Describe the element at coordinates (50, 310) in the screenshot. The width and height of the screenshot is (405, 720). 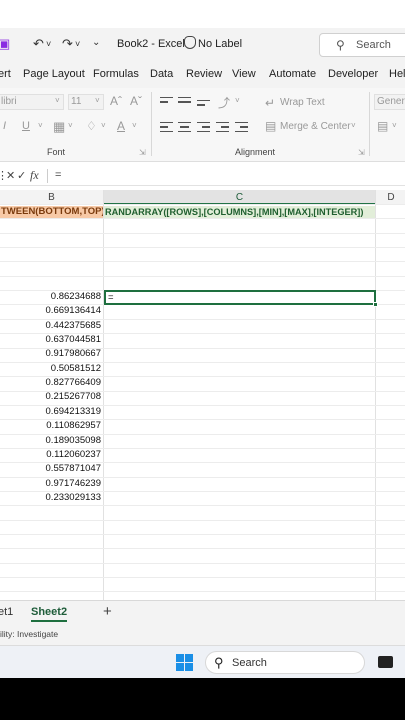
I see `cell-b-value: 0.669136414` at that location.